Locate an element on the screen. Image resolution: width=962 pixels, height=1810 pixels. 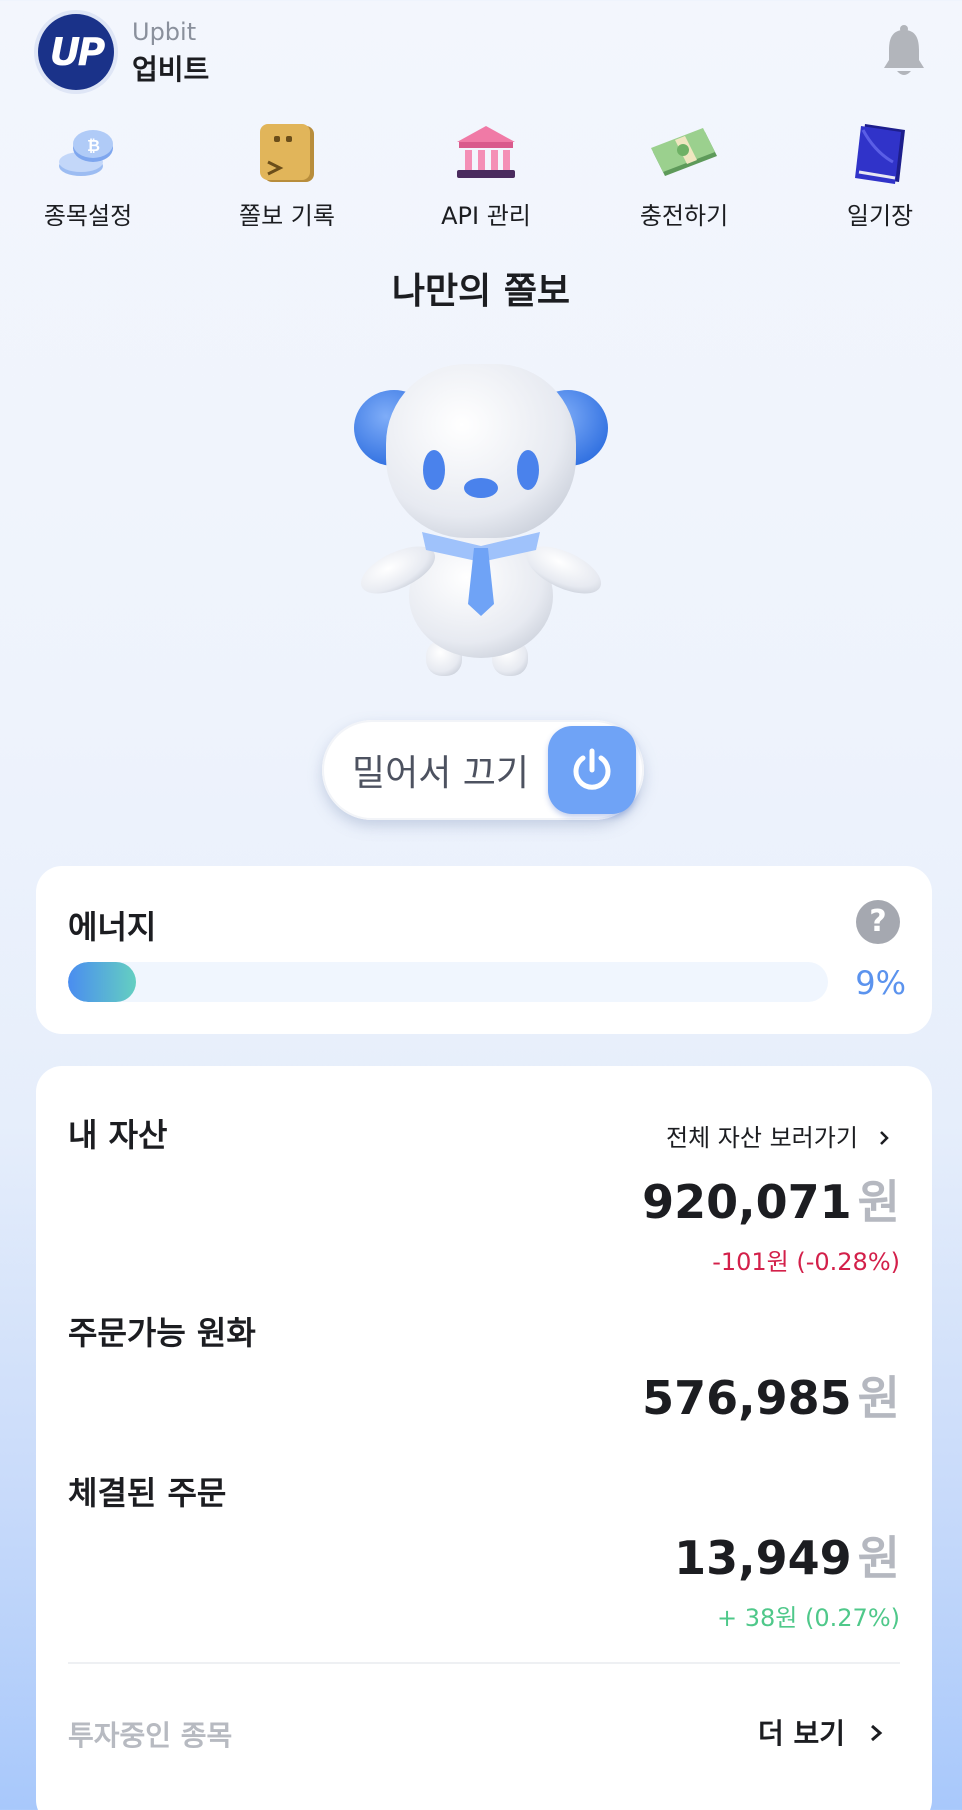
section-title: 나만의 쫄보 is located at coordinates (481, 291).